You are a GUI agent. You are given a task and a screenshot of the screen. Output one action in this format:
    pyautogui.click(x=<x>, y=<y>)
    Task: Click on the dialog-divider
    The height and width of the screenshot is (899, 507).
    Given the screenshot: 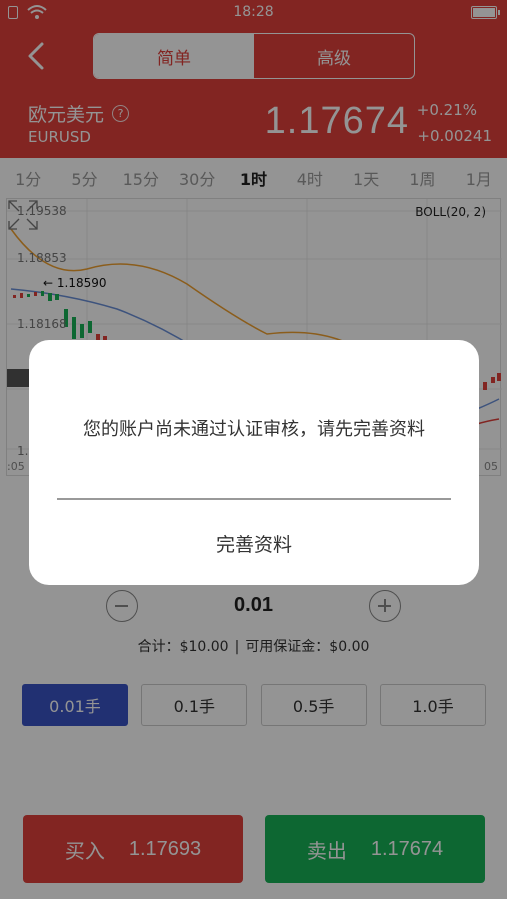 What is the action you would take?
    pyautogui.click(x=254, y=499)
    